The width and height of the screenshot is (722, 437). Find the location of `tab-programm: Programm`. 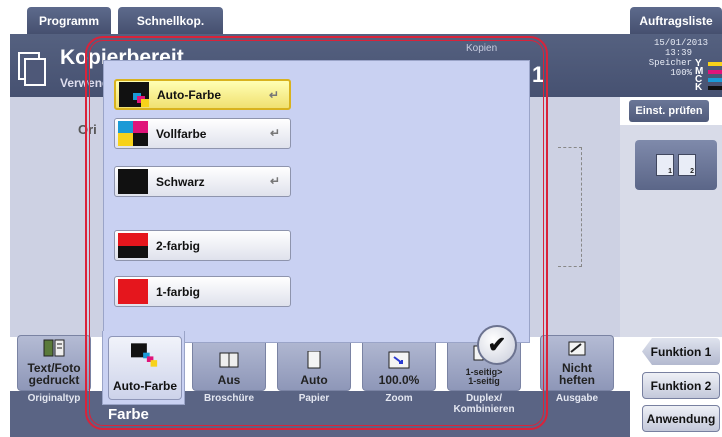

tab-programm: Programm is located at coordinates (69, 20).